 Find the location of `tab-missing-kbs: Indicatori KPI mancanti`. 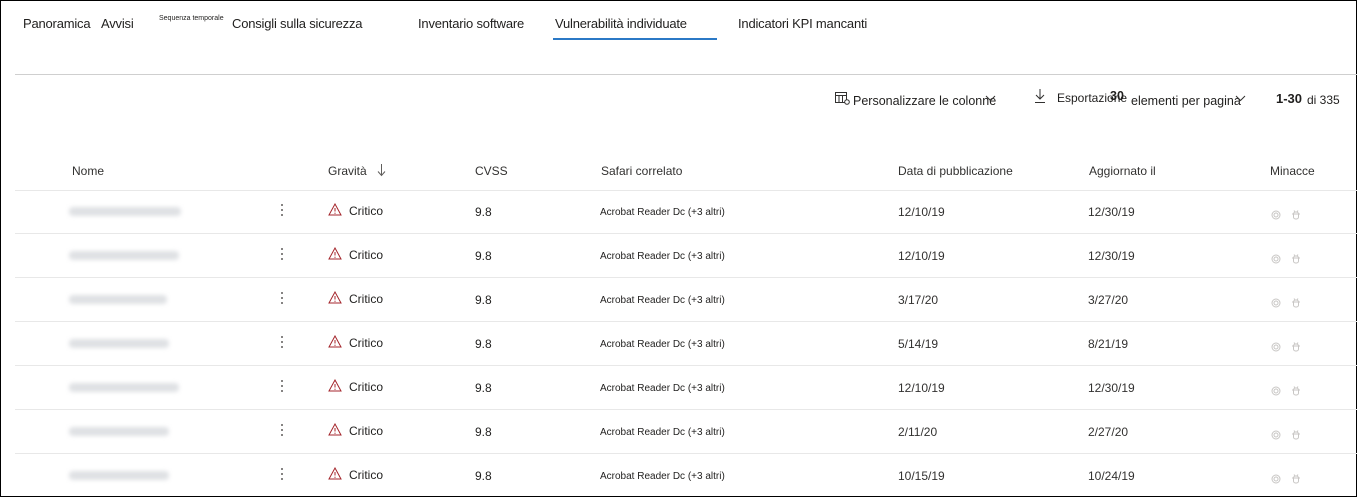

tab-missing-kbs: Indicatori KPI mancanti is located at coordinates (802, 23).